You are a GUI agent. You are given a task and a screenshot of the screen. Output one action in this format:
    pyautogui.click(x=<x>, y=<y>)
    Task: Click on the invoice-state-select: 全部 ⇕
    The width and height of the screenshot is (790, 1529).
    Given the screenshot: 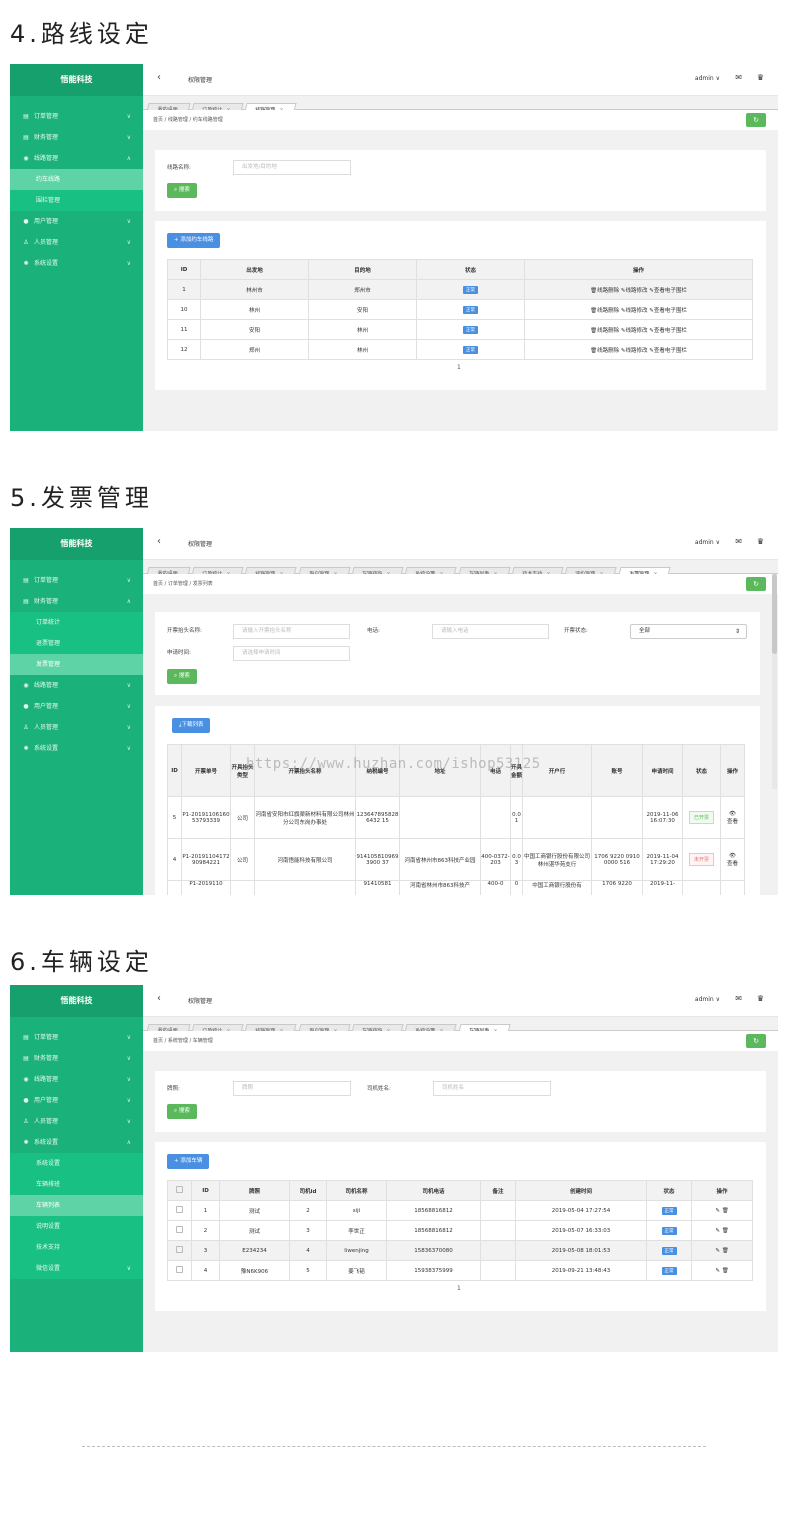 What is the action you would take?
    pyautogui.click(x=688, y=631)
    